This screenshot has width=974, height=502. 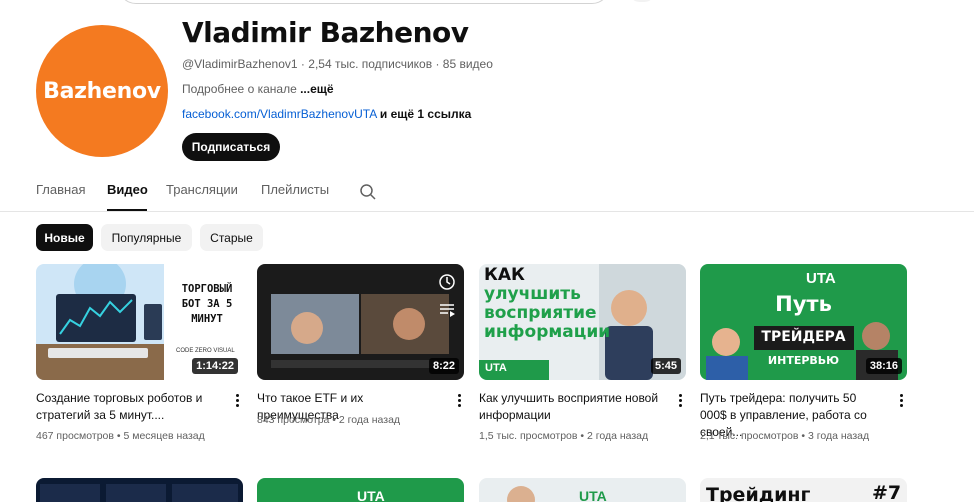 I want to click on channel-handle: @VladimirBazhenov1, so click(x=240, y=64).